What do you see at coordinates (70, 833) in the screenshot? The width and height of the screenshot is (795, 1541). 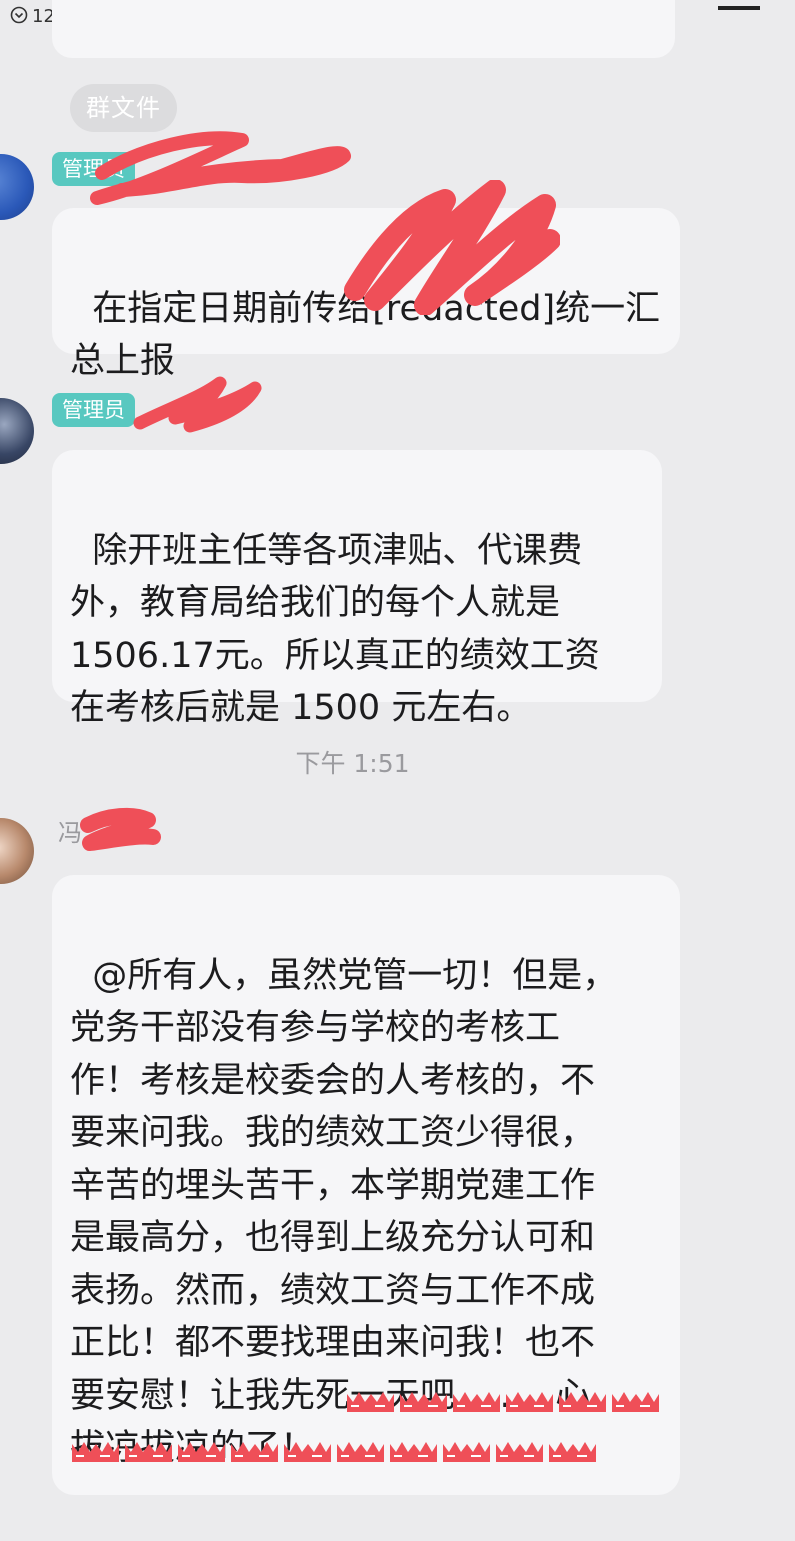 I see `sender-name: 冯` at bounding box center [70, 833].